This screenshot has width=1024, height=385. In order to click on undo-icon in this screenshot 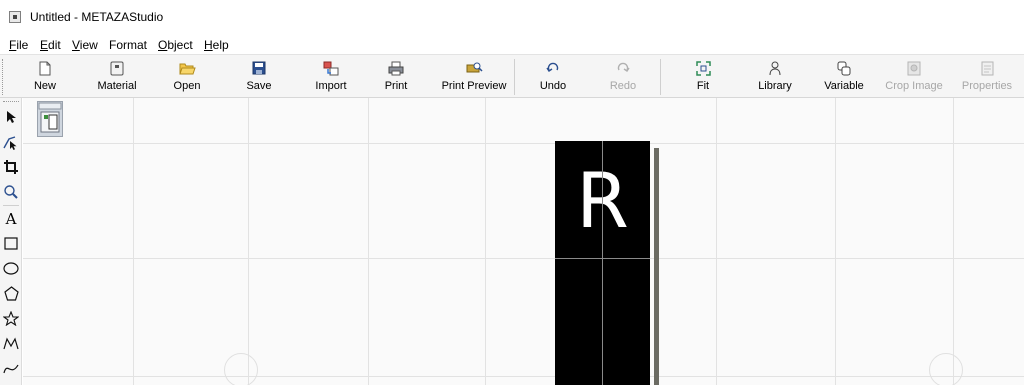, I will do `click(553, 68)`.